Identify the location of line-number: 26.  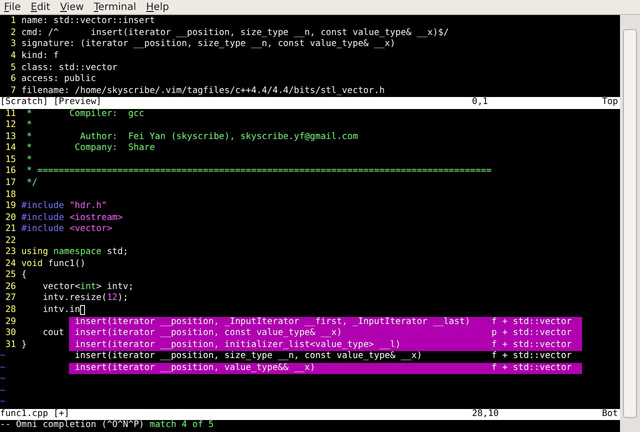
(10, 287).